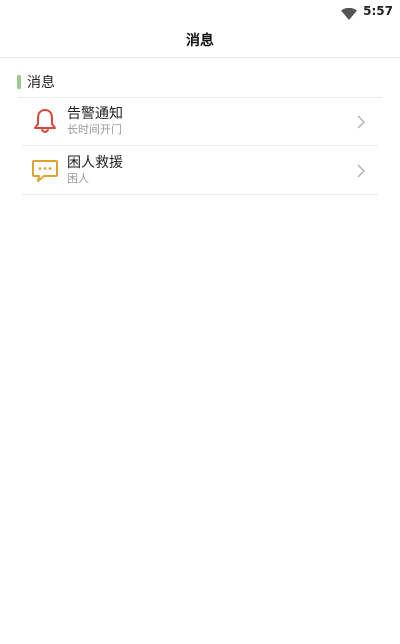 The height and width of the screenshot is (644, 400). I want to click on app-bar: 消息, so click(200, 40).